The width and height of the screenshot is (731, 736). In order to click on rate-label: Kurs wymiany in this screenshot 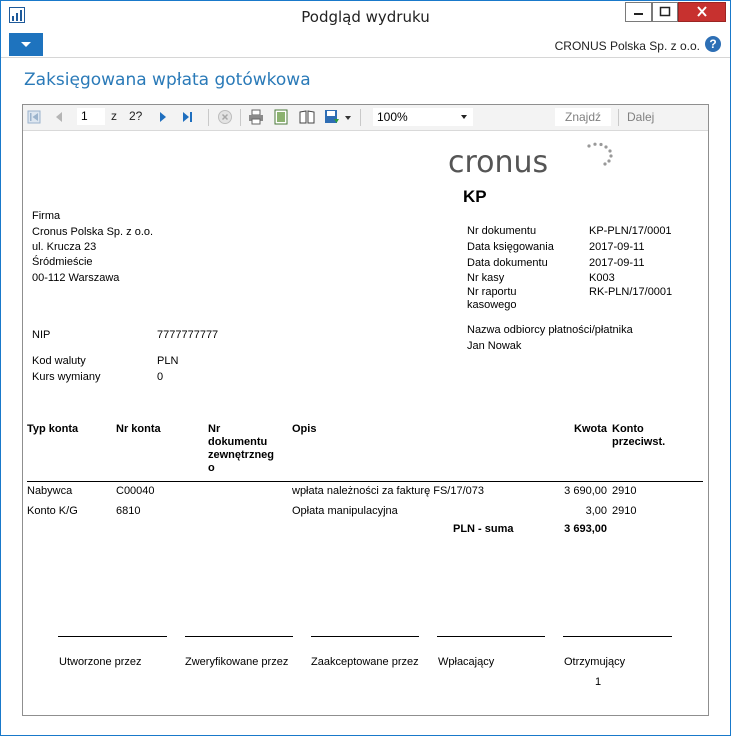, I will do `click(66, 377)`.